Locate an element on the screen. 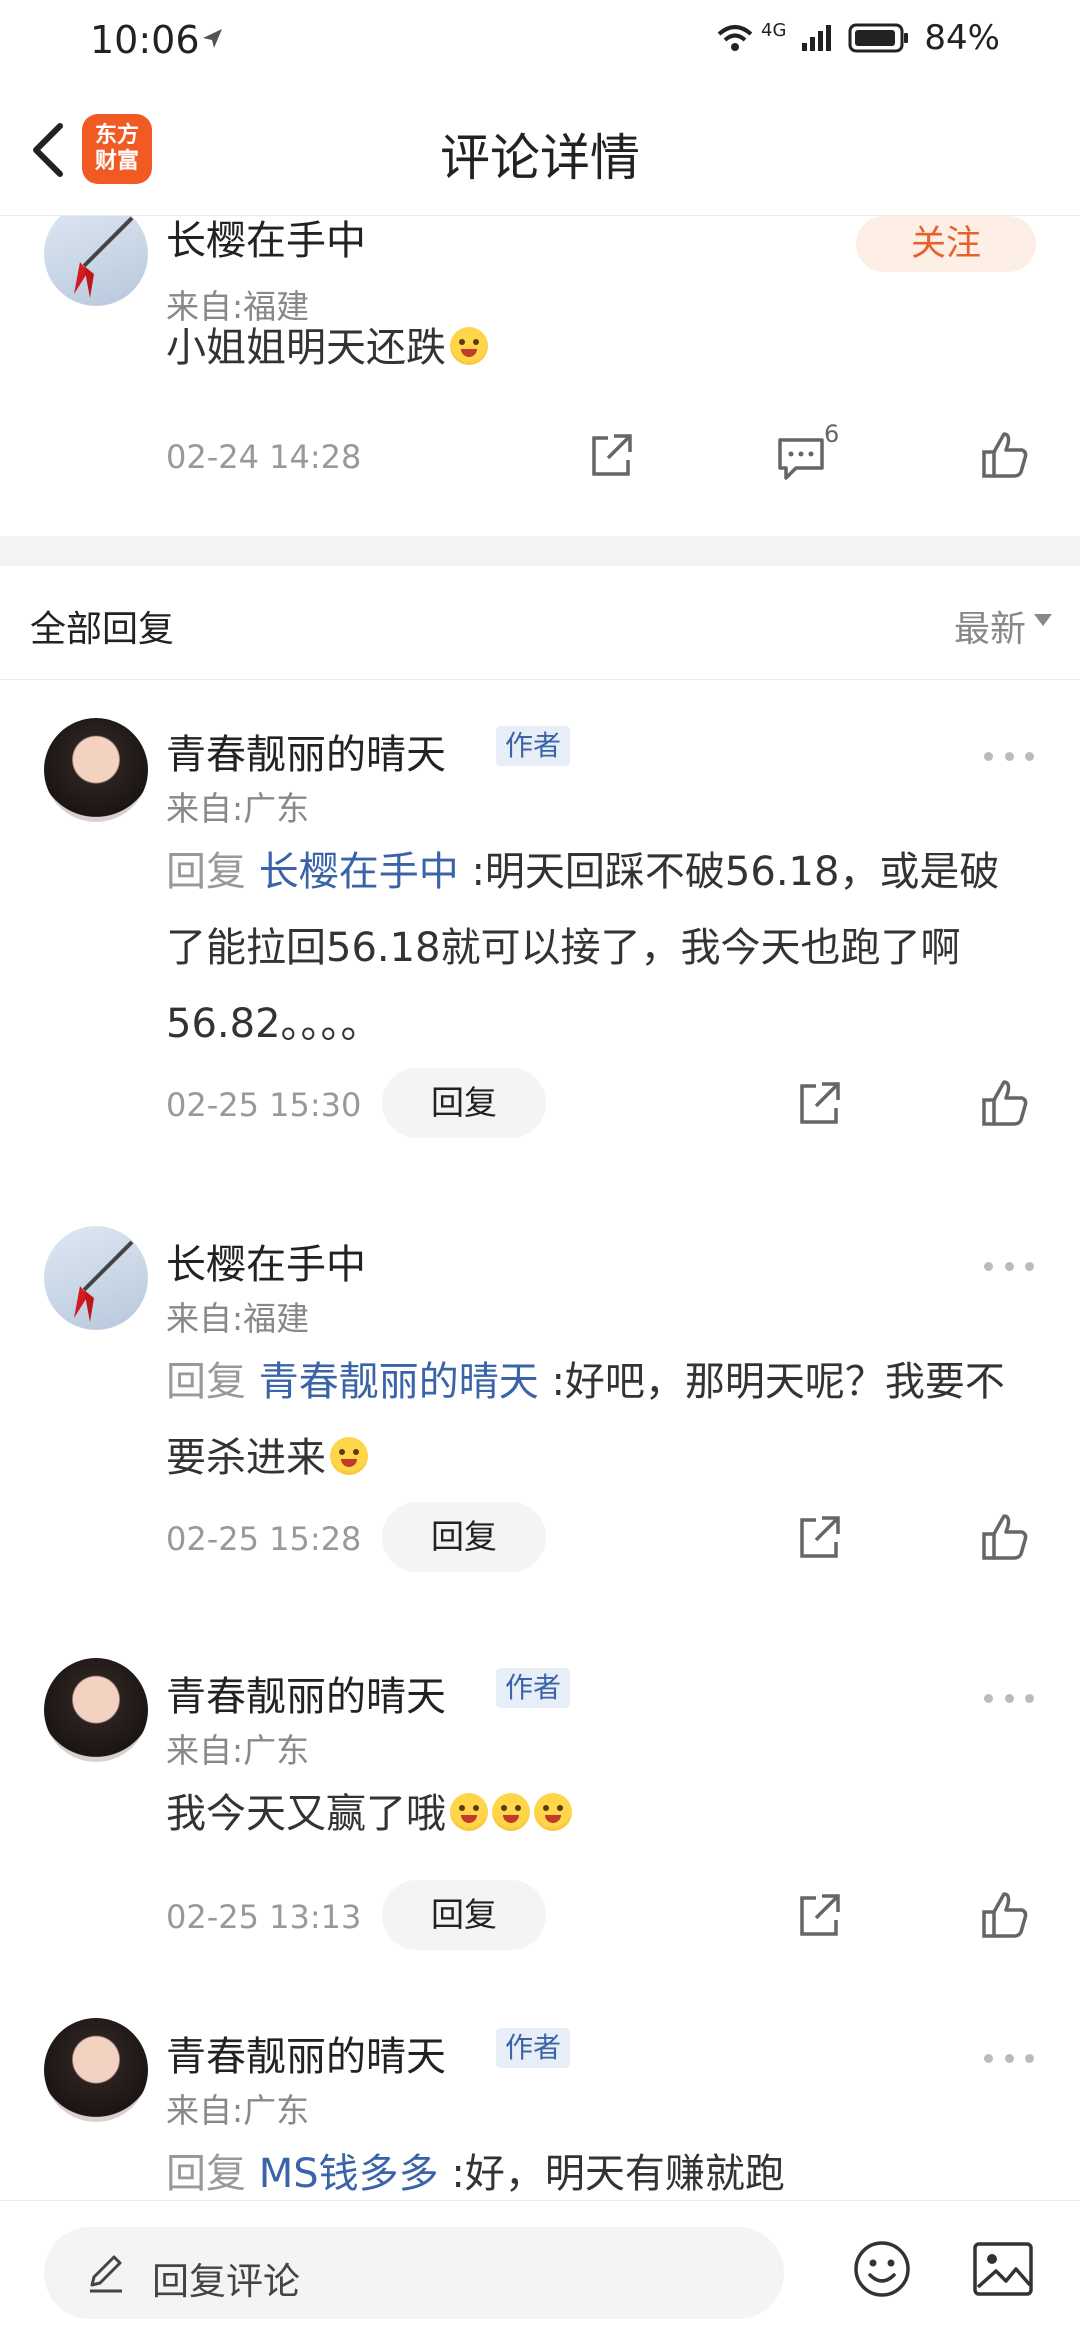 This screenshot has height=2340, width=1080. battery-percent: 84% is located at coordinates (962, 38).